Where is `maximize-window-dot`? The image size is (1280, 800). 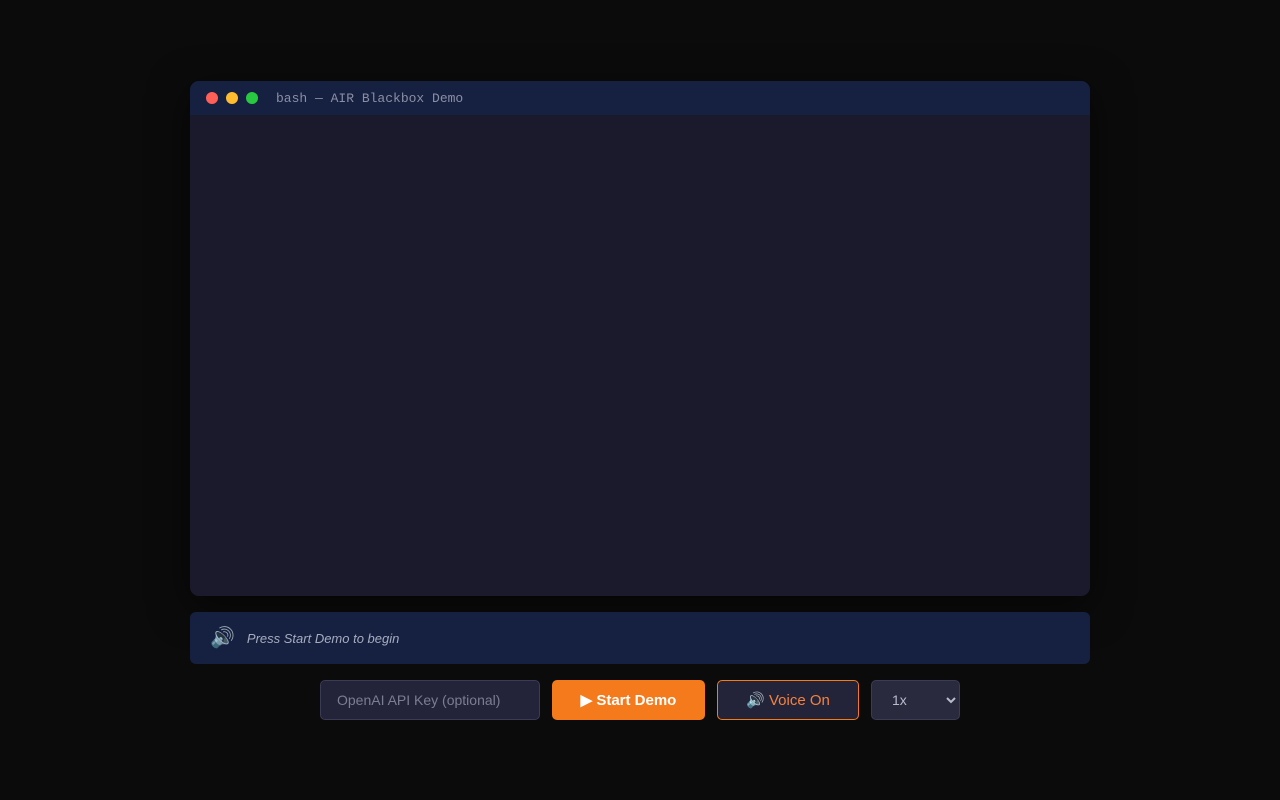 maximize-window-dot is located at coordinates (252, 98).